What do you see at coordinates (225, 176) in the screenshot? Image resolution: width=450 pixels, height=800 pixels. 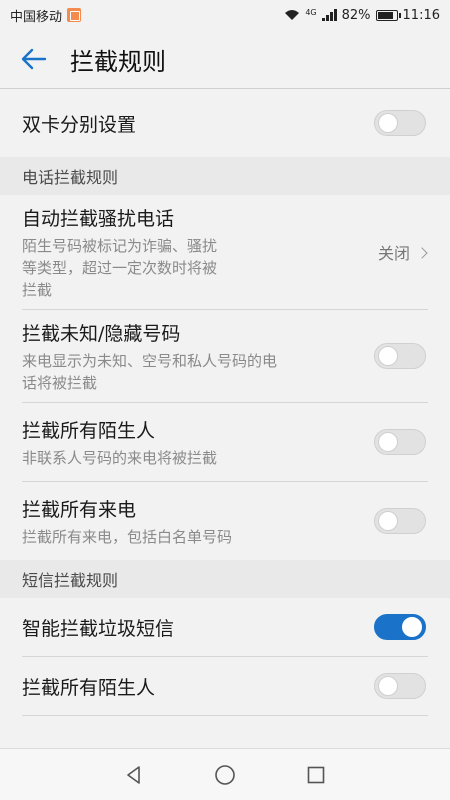 I see `call-rules-header: 电话拦截规则` at bounding box center [225, 176].